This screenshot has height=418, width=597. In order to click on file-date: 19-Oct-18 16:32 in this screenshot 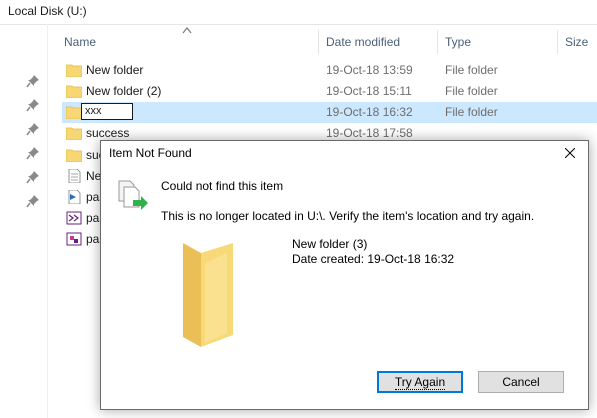, I will do `click(369, 112)`.